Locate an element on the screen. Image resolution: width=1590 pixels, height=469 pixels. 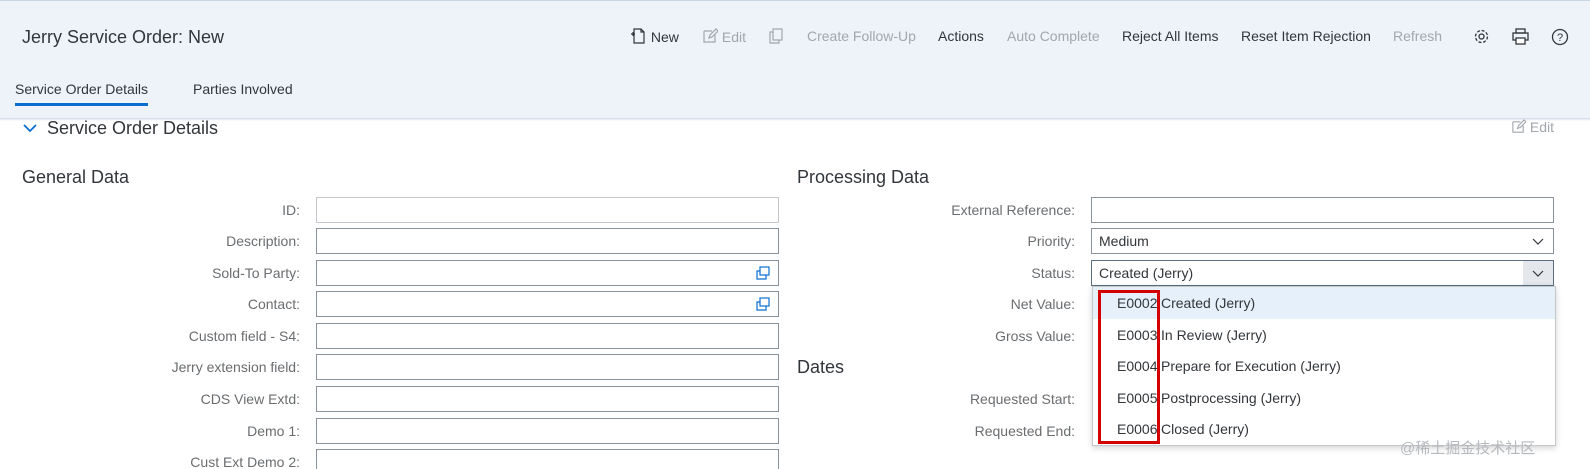
status-dropdown-arrow is located at coordinates (1538, 273).